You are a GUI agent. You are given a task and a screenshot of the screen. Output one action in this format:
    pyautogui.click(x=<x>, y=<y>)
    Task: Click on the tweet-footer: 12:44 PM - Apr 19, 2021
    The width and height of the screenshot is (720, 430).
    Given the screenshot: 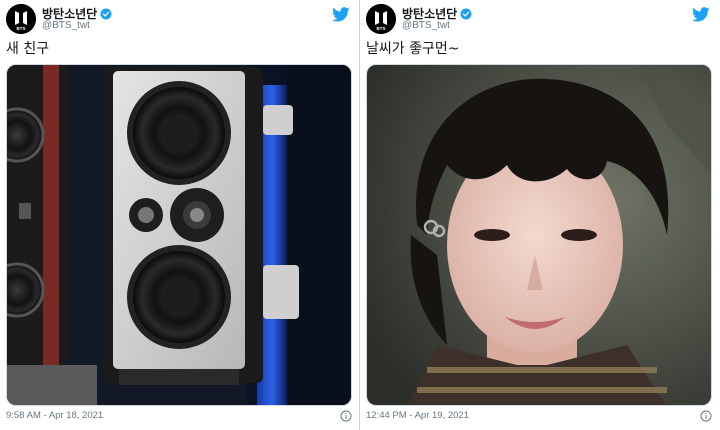 What is the action you would take?
    pyautogui.click(x=539, y=417)
    